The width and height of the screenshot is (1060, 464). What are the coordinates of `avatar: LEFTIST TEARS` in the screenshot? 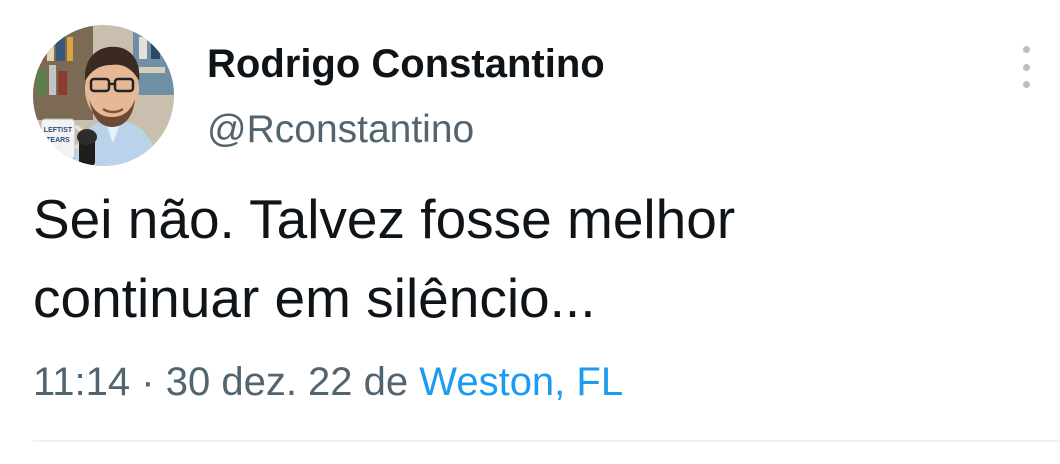 It's located at (103, 95).